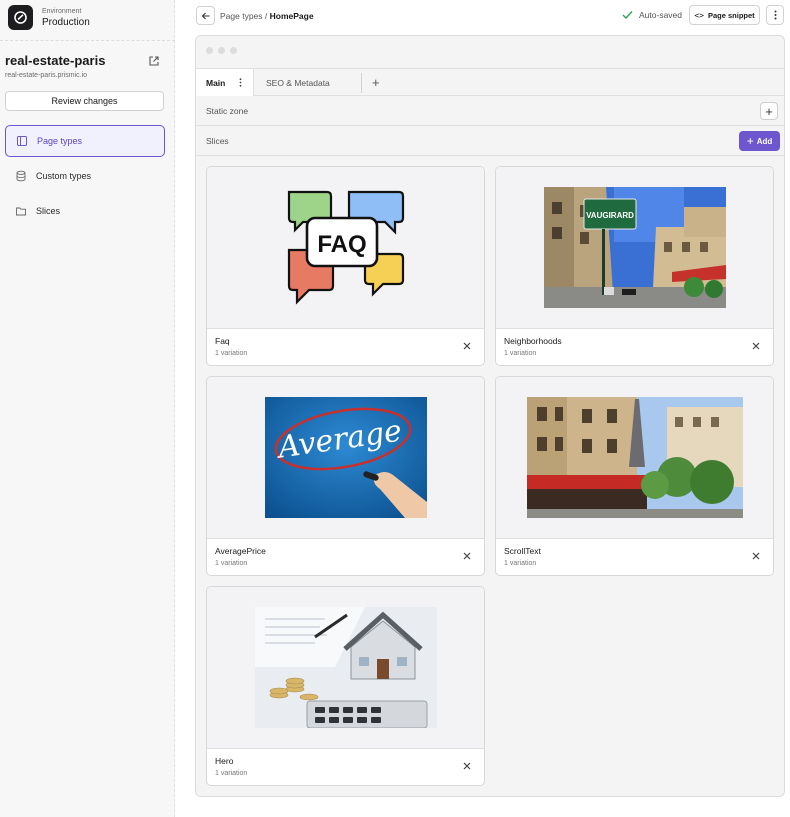 The width and height of the screenshot is (790, 817). I want to click on page-snippet-label: Page snippet, so click(731, 15).